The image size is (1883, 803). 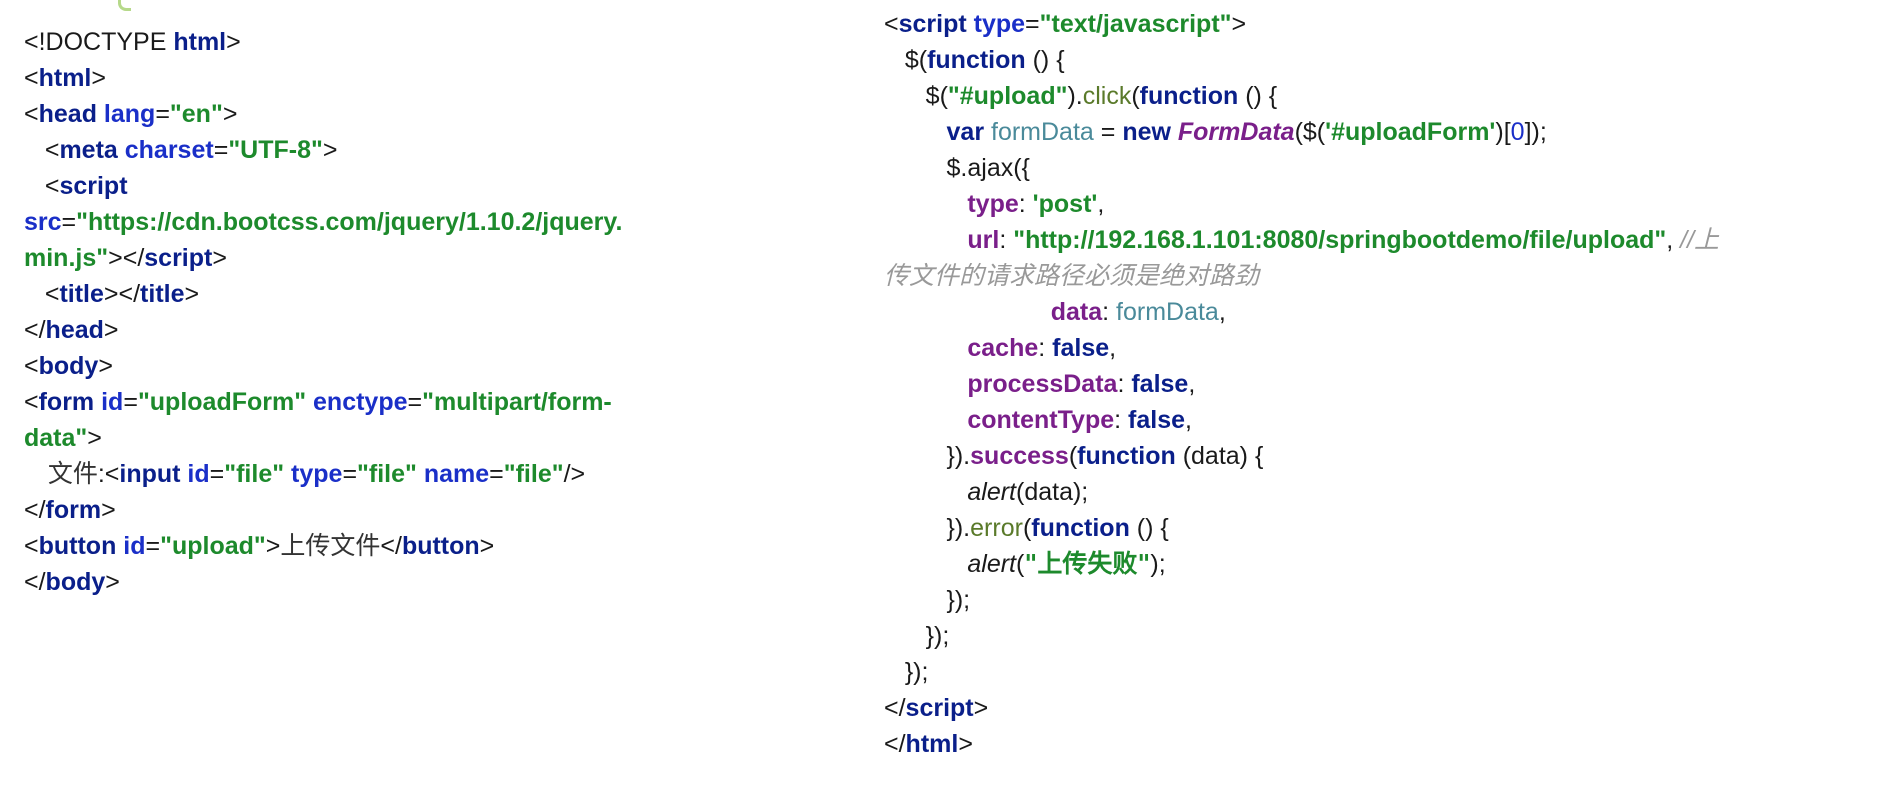 I want to click on code-token: )., so click(x=1075, y=96).